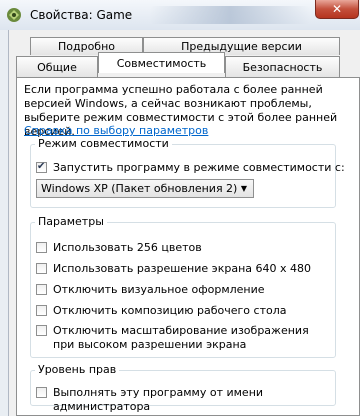 The image size is (360, 416). Describe the element at coordinates (81, 15) in the screenshot. I see `window-title: Свойства: Game` at that location.